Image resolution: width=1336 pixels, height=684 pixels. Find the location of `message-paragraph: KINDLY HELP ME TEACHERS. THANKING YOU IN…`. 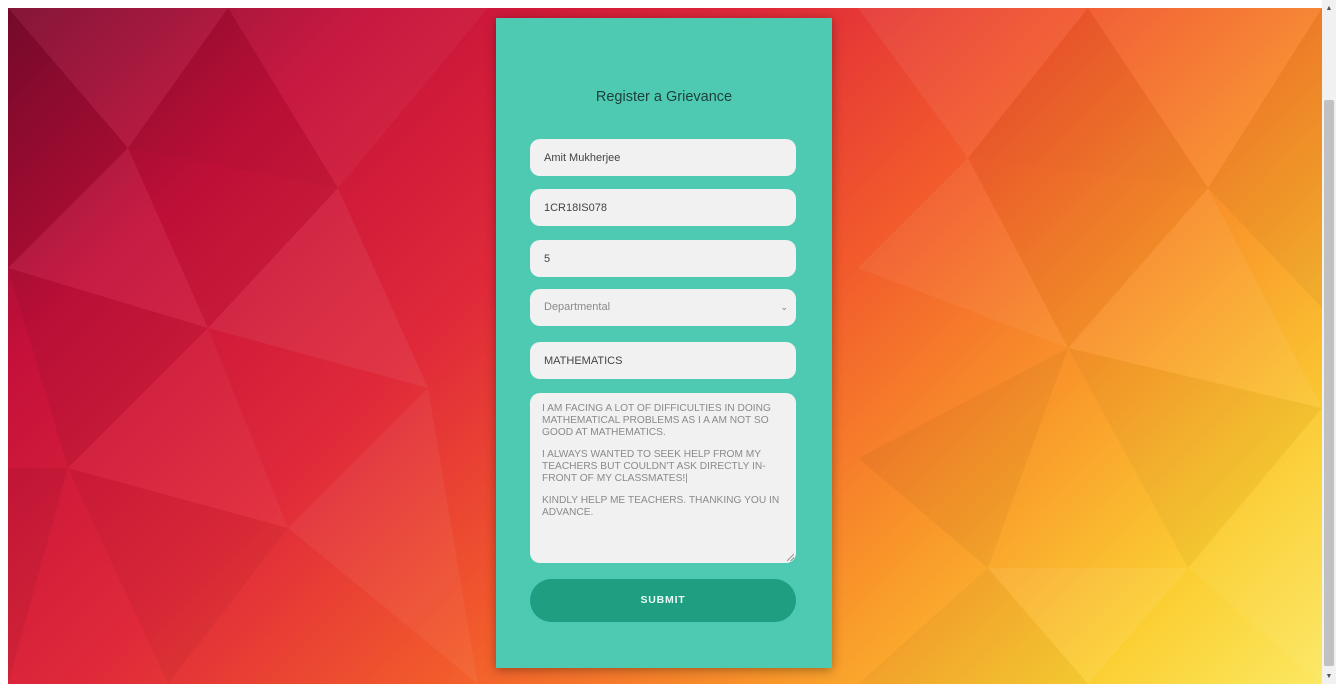

message-paragraph: KINDLY HELP ME TEACHERS. THANKING YOU IN… is located at coordinates (661, 506).